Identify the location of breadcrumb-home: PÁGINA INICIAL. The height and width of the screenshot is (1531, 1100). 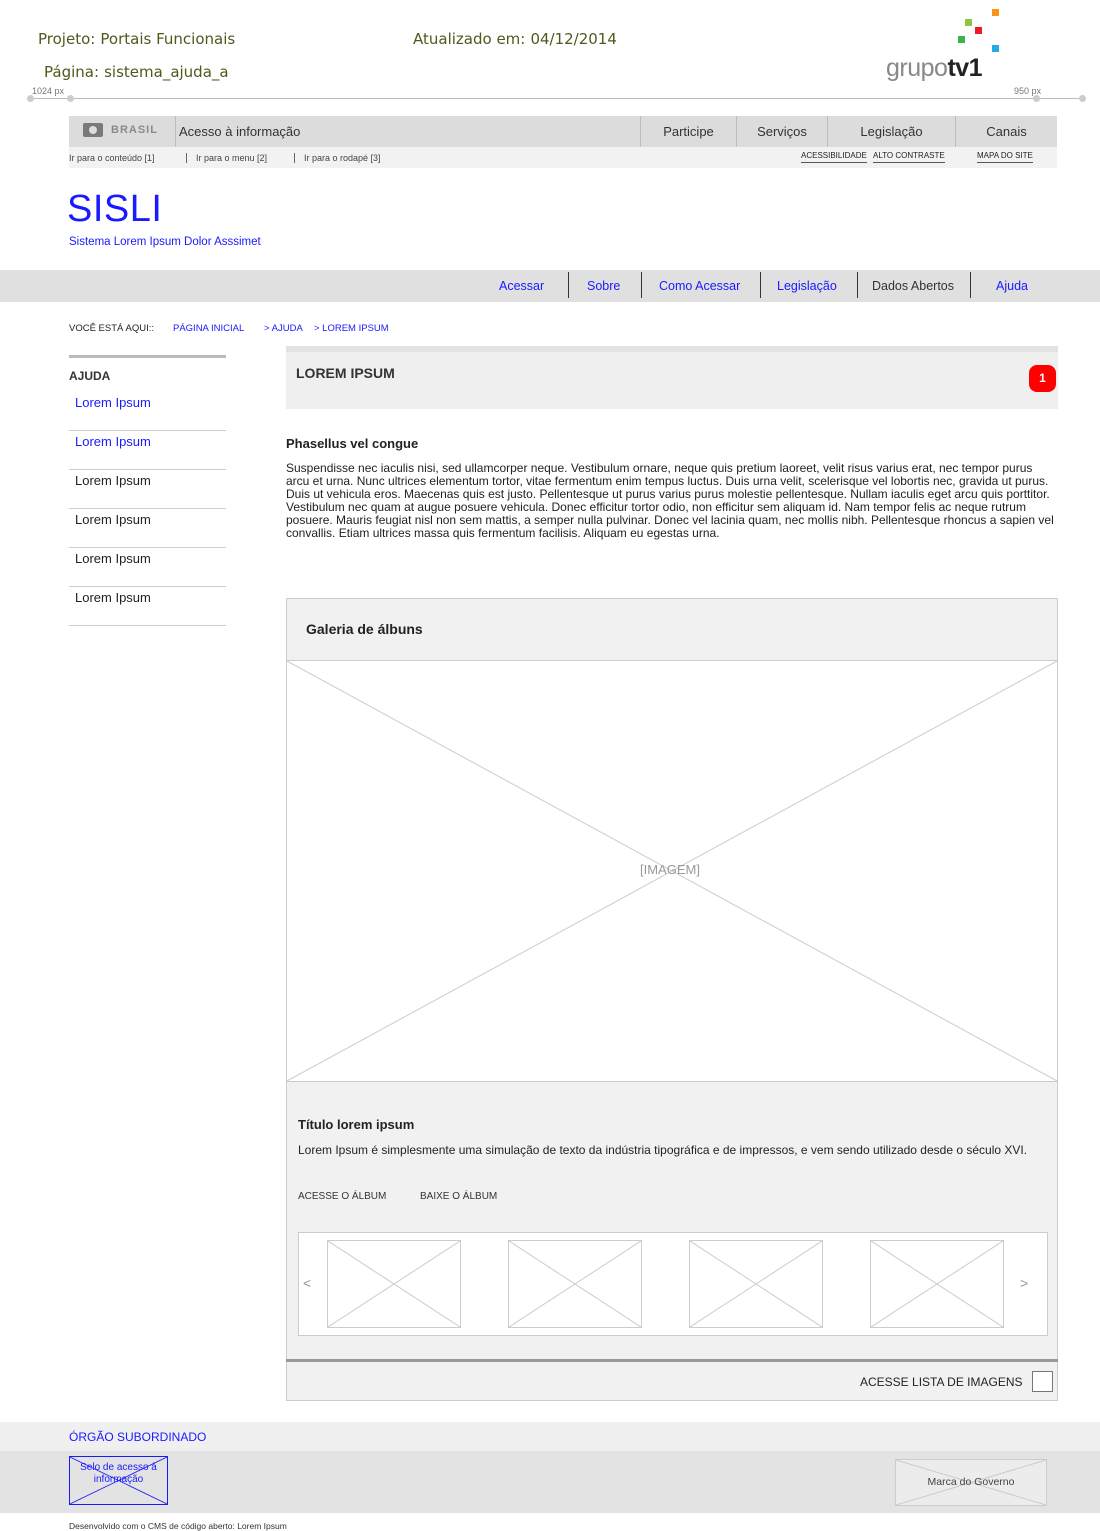
(208, 328).